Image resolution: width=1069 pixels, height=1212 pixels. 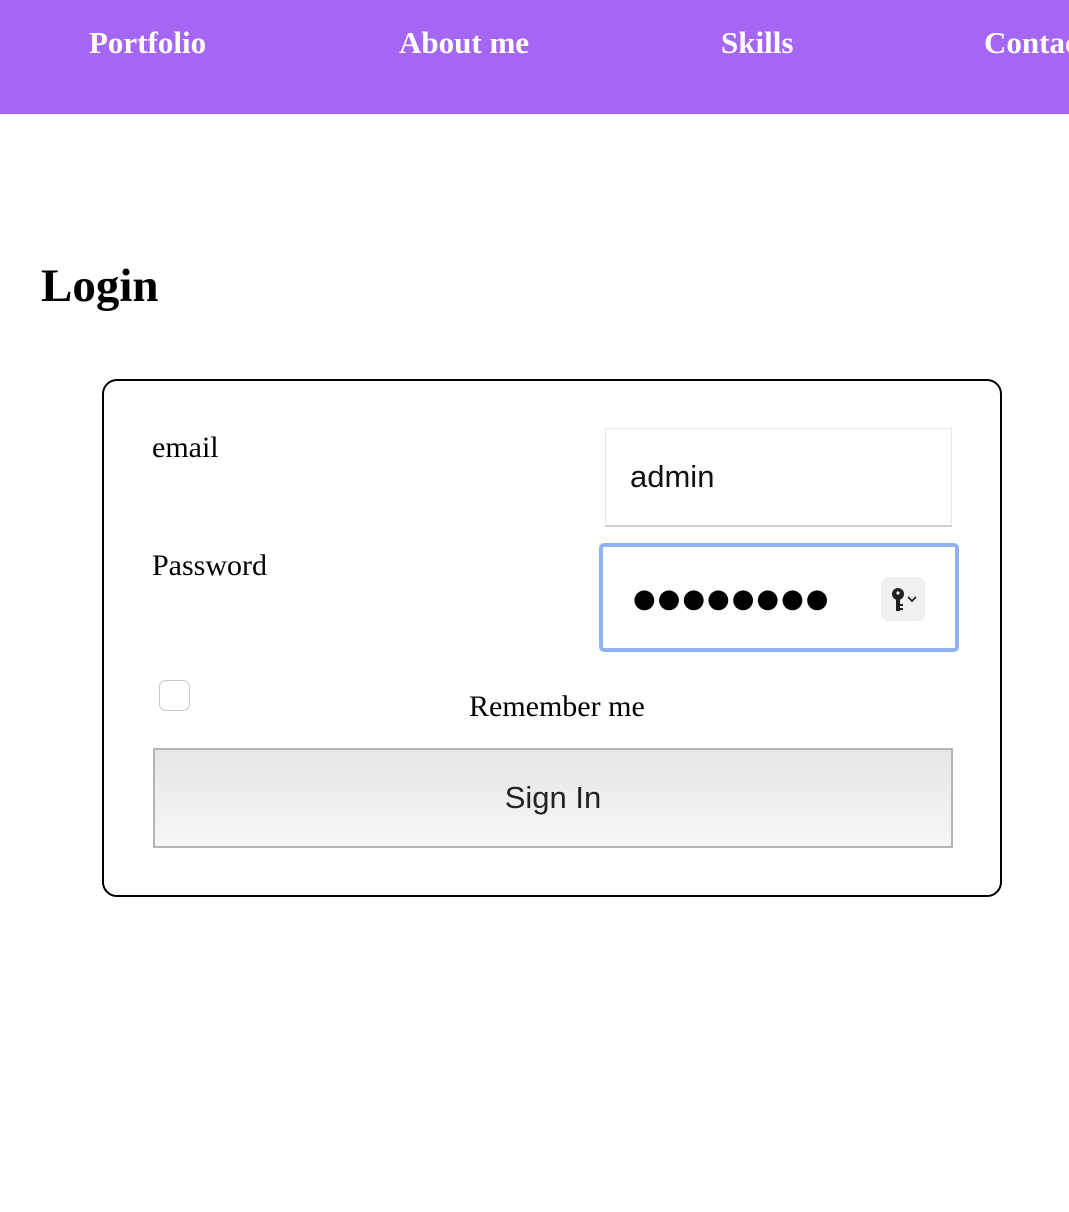 I want to click on email-field, so click(x=778, y=477).